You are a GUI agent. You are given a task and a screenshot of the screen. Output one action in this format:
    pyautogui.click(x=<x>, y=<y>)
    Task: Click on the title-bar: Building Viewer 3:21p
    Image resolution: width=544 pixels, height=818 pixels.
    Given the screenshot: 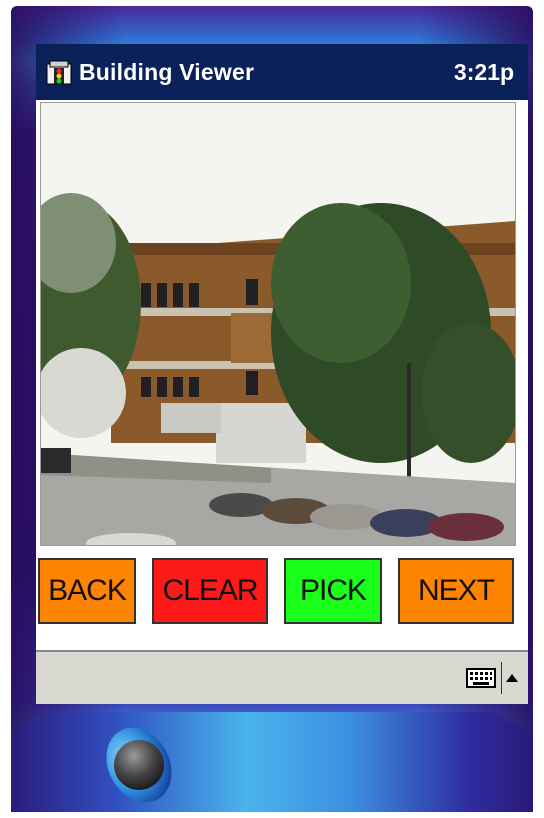 What is the action you would take?
    pyautogui.click(x=282, y=72)
    